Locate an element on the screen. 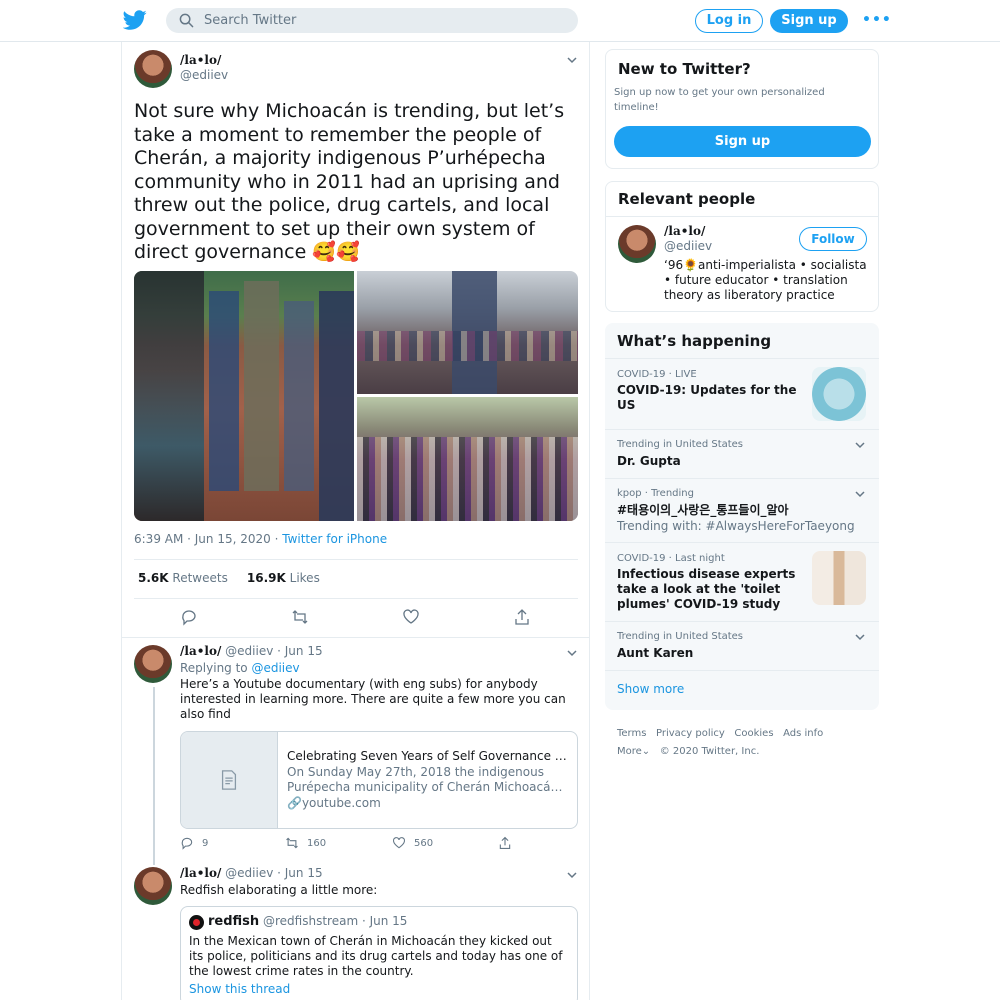  trend-name: COVID-19: Updates for the US is located at coordinates (707, 397).